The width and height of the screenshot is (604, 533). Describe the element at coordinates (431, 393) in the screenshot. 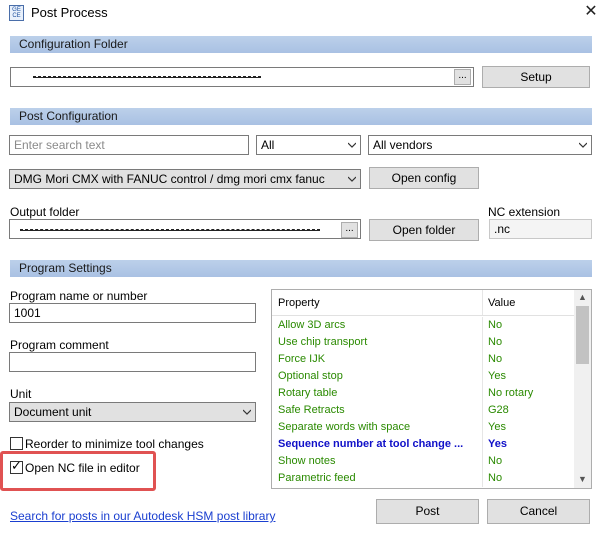

I see `table-row: Rotary table No rotary` at that location.